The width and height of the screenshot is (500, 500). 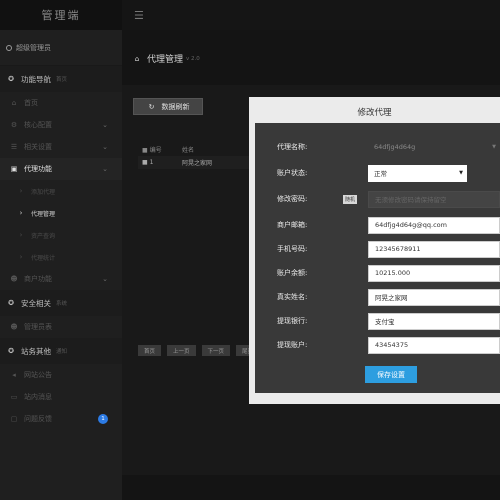 I want to click on sidebar-item-admin-table: ☻ 管理员表, so click(x=61, y=327).